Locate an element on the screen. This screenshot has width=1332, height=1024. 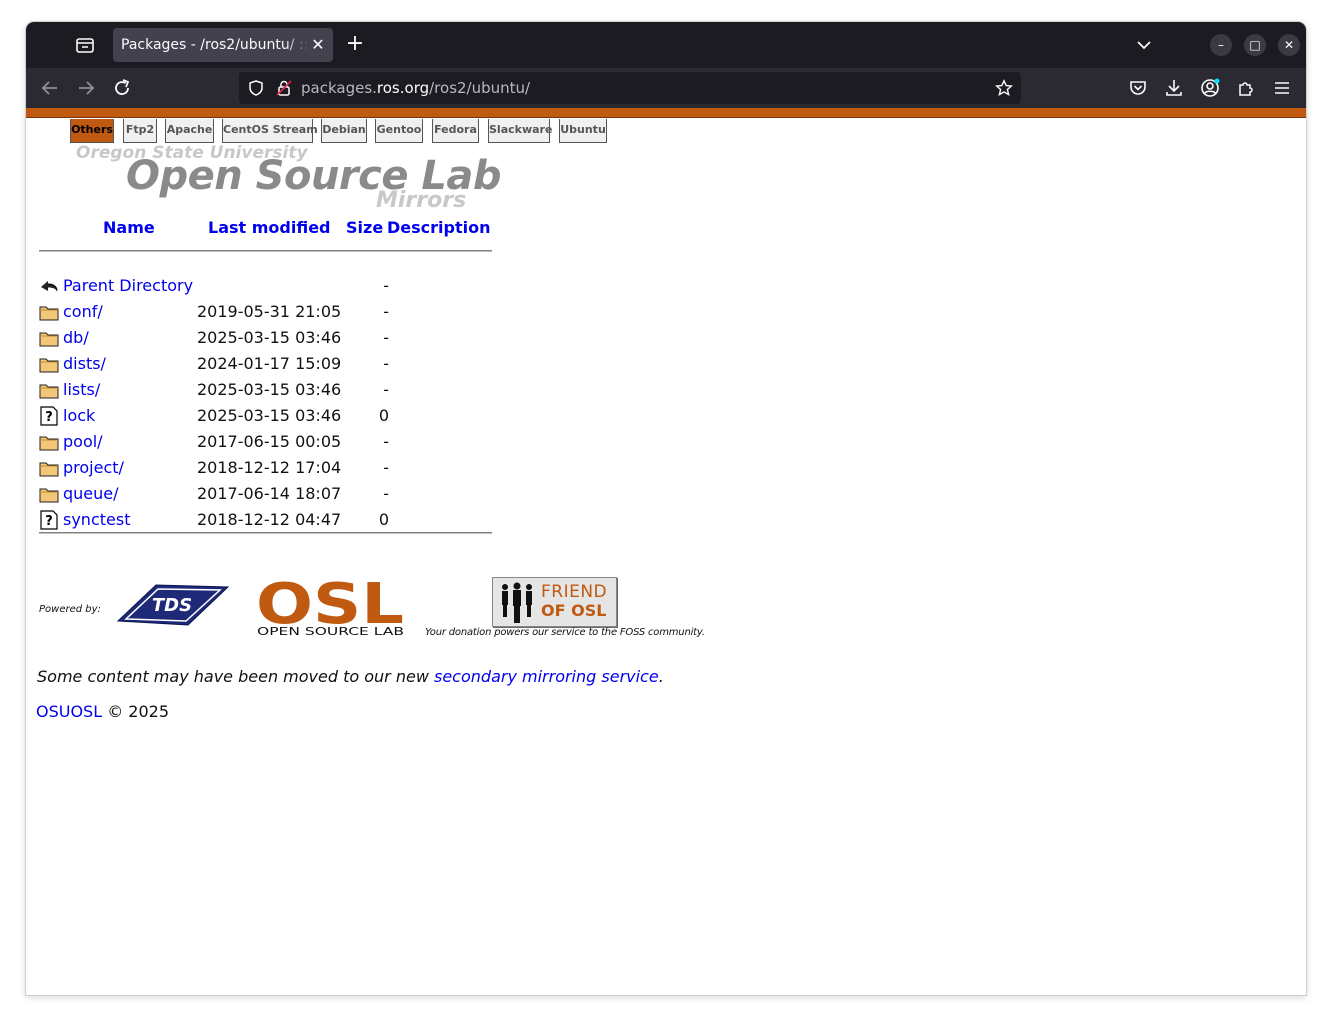
url-host: ros.org is located at coordinates (403, 88).